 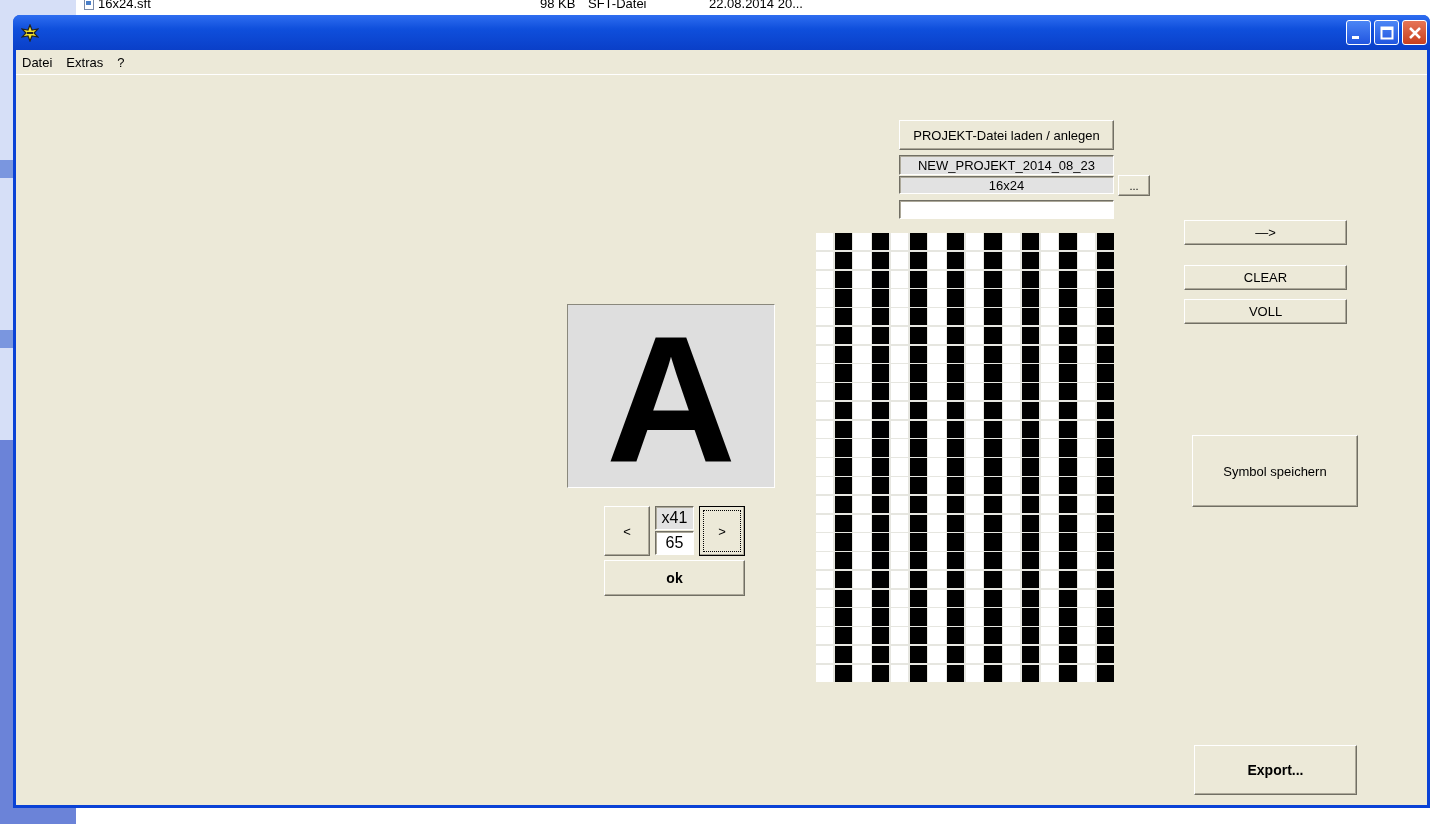 I want to click on menu-item: ?, so click(x=122, y=62).